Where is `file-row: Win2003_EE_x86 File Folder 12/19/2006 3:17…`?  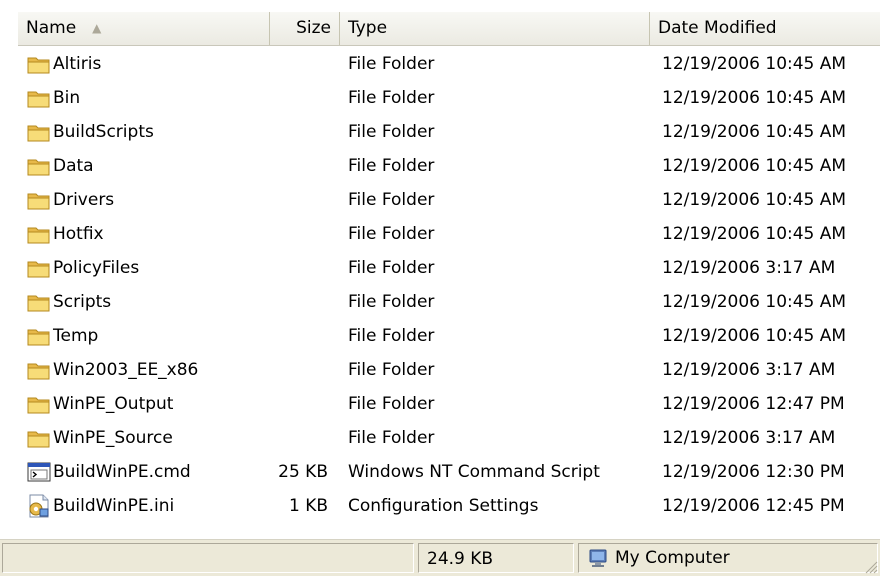 file-row: Win2003_EE_x86 File Folder 12/19/2006 3:17… is located at coordinates (449, 370).